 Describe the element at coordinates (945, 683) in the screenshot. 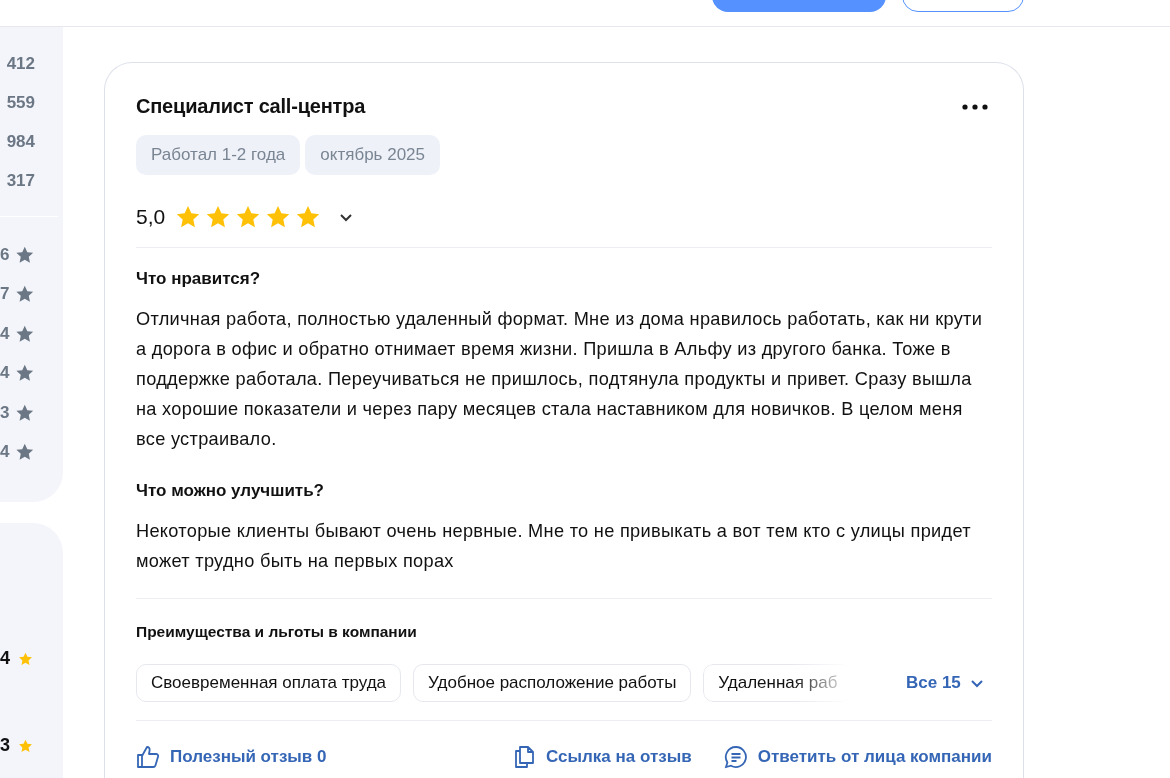

I see `show-all-button: Все 15` at that location.